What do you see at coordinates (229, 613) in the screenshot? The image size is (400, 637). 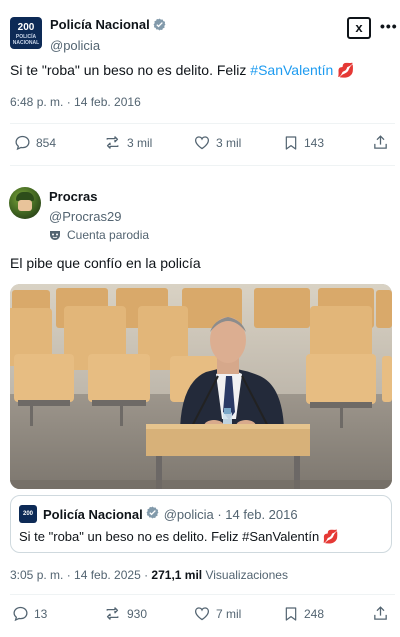 I see `like-count: 7 mil` at bounding box center [229, 613].